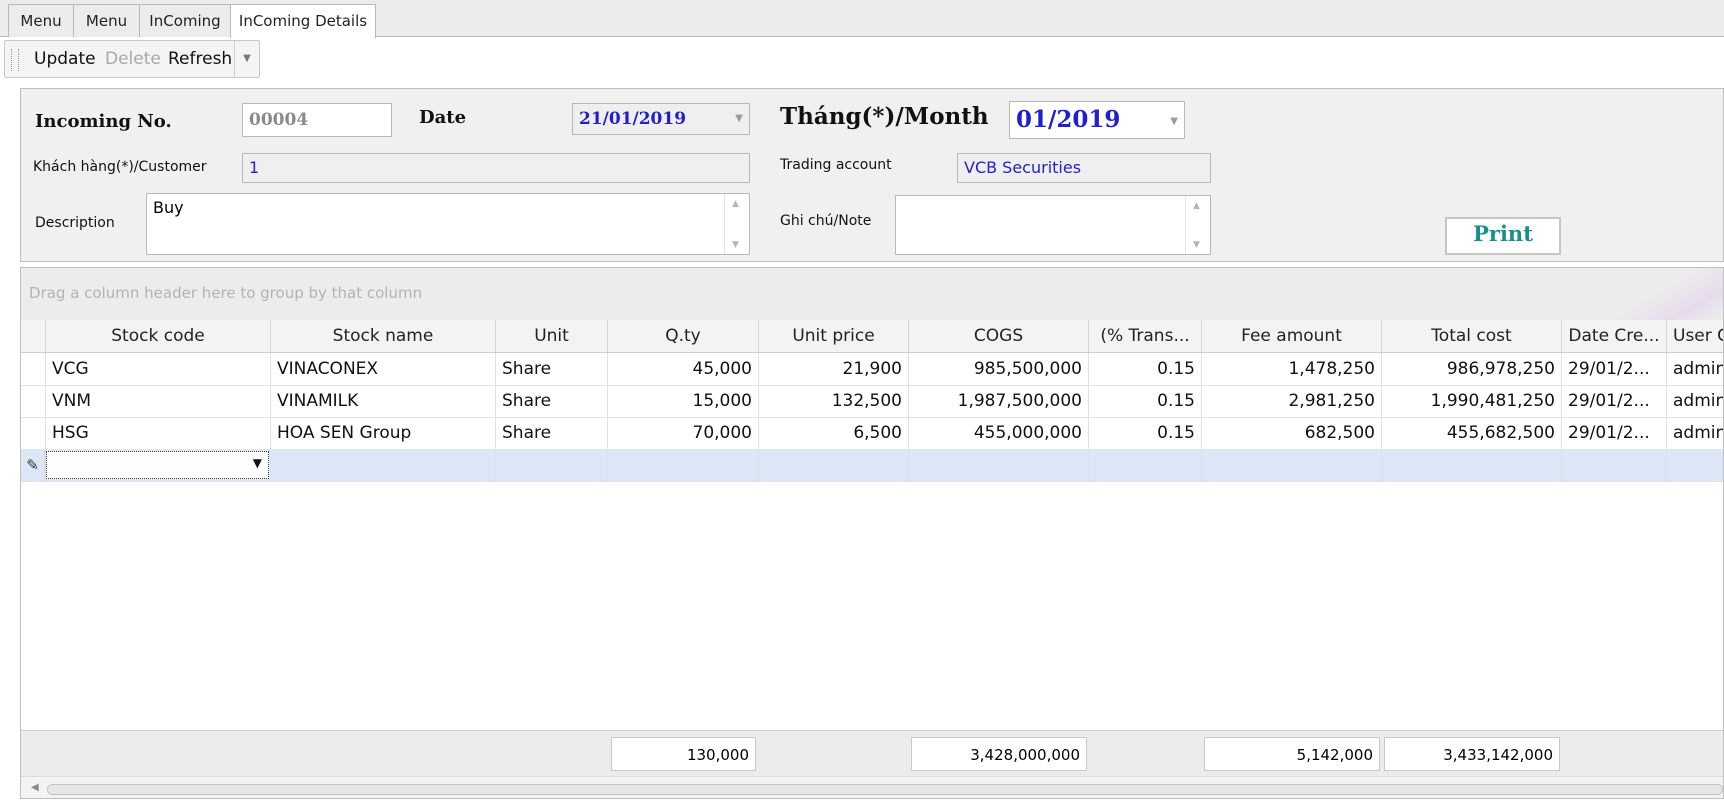  Describe the element at coordinates (15, 60) in the screenshot. I see `toolbar-grip` at that location.